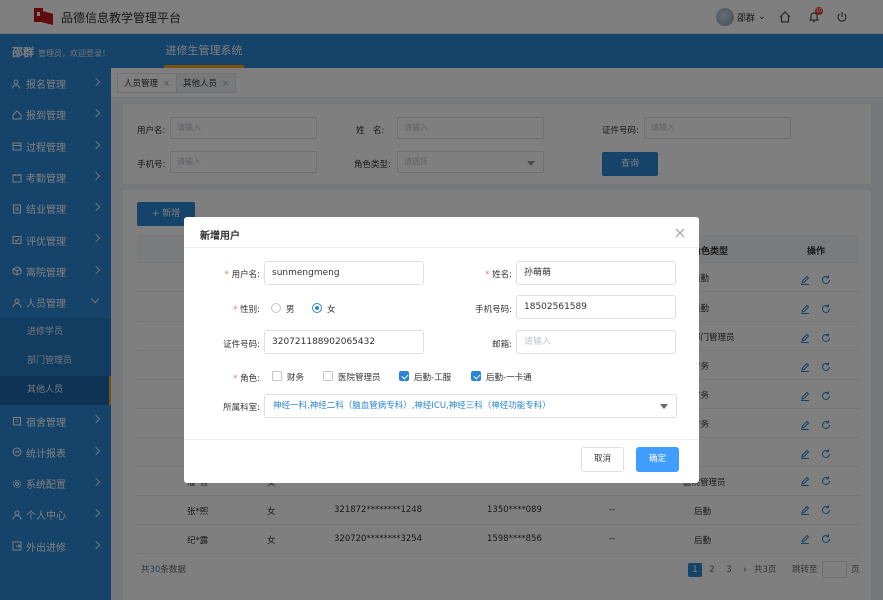 The image size is (883, 600). I want to click on role-logistics-card-checkbox, so click(476, 376).